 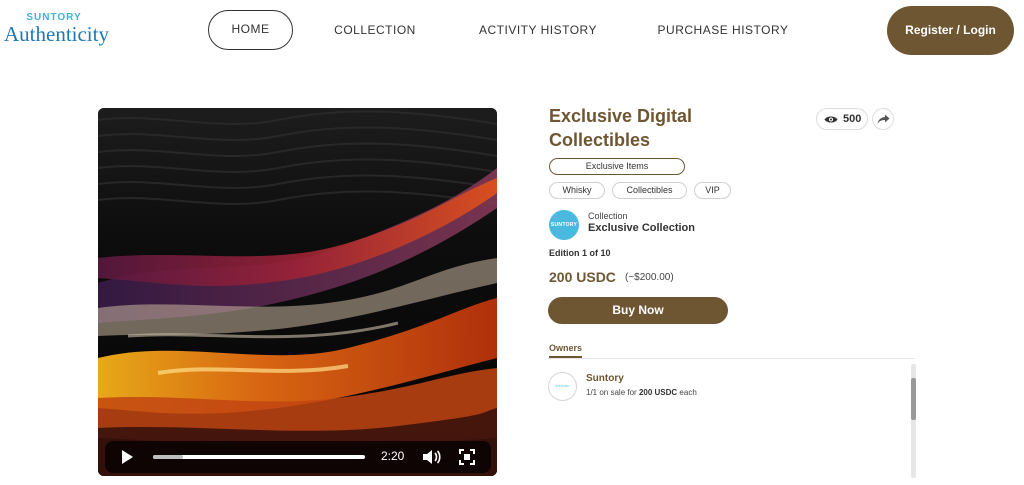 What do you see at coordinates (375, 30) in the screenshot?
I see `nav-collection: COLLECTION` at bounding box center [375, 30].